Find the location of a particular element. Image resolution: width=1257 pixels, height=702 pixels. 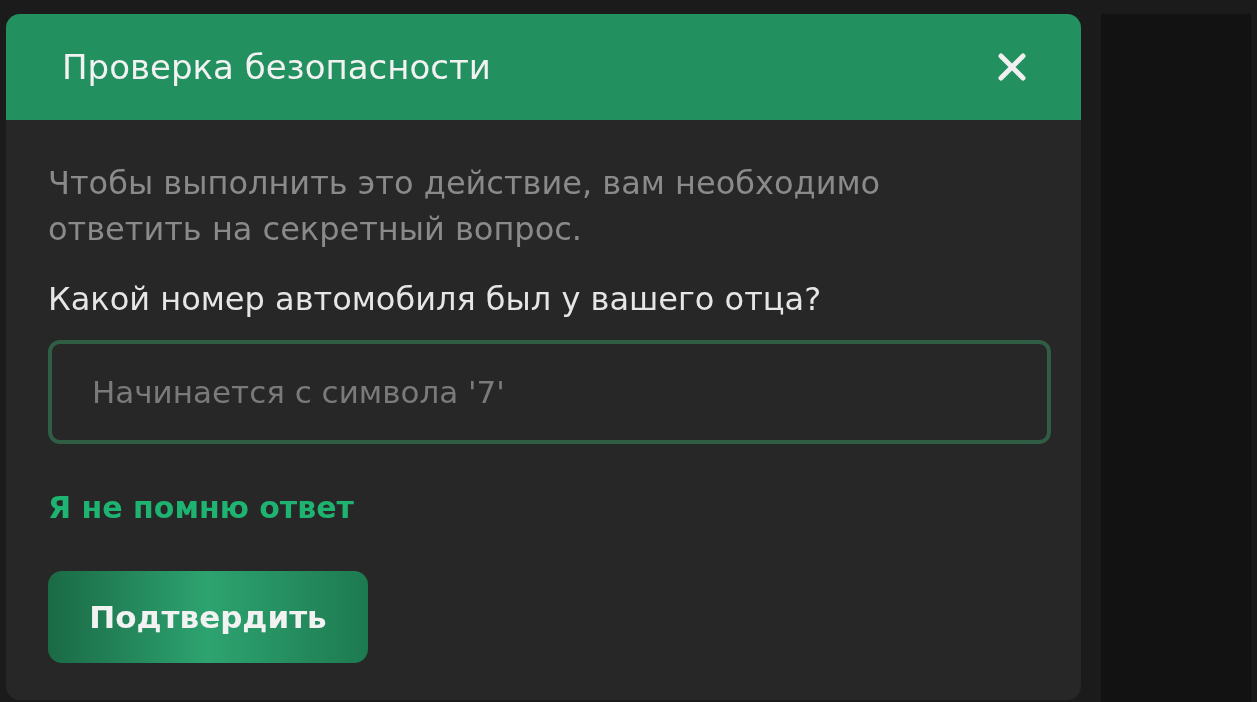

forgot-answer-link: Я не помню ответ is located at coordinates (201, 507).